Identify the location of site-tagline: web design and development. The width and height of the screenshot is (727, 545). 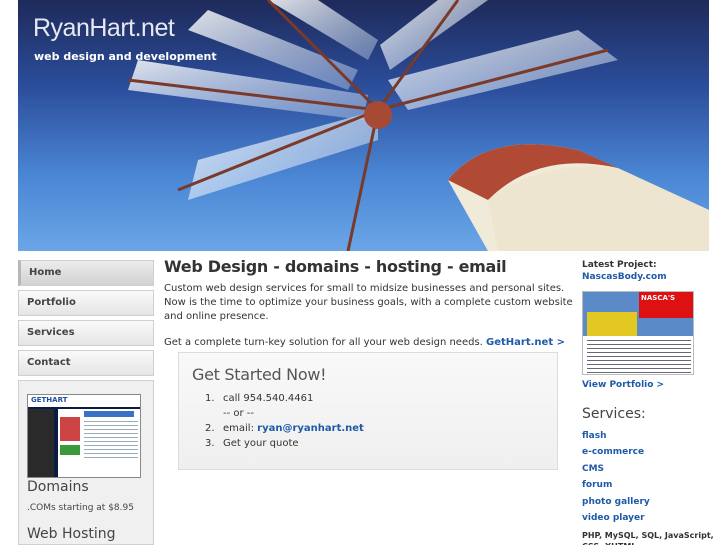
(125, 56).